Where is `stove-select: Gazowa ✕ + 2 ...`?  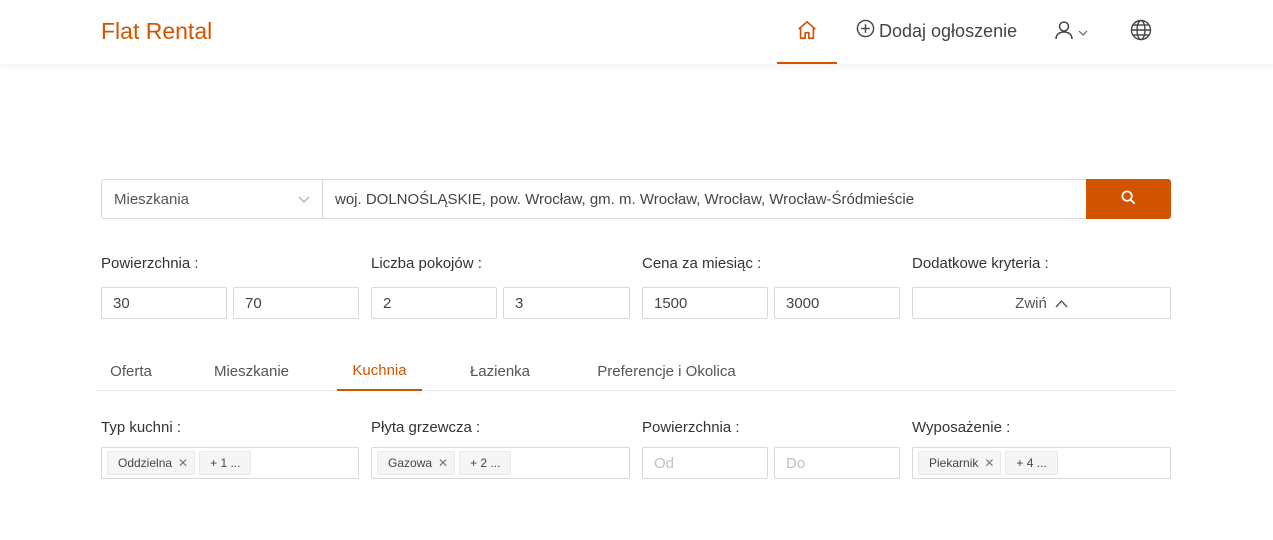
stove-select: Gazowa ✕ + 2 ... is located at coordinates (500, 463).